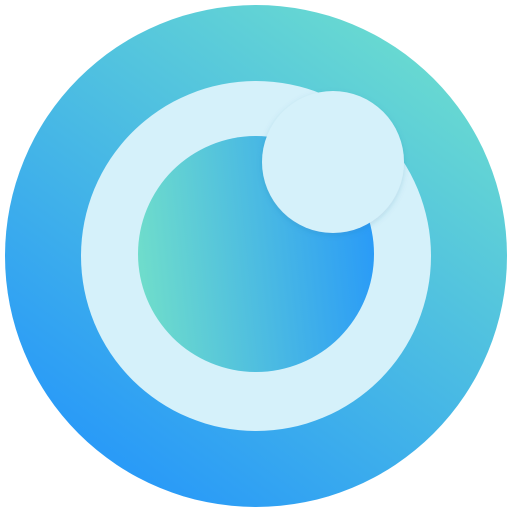  I want to click on crescent-highlight-shape, so click(333, 162).